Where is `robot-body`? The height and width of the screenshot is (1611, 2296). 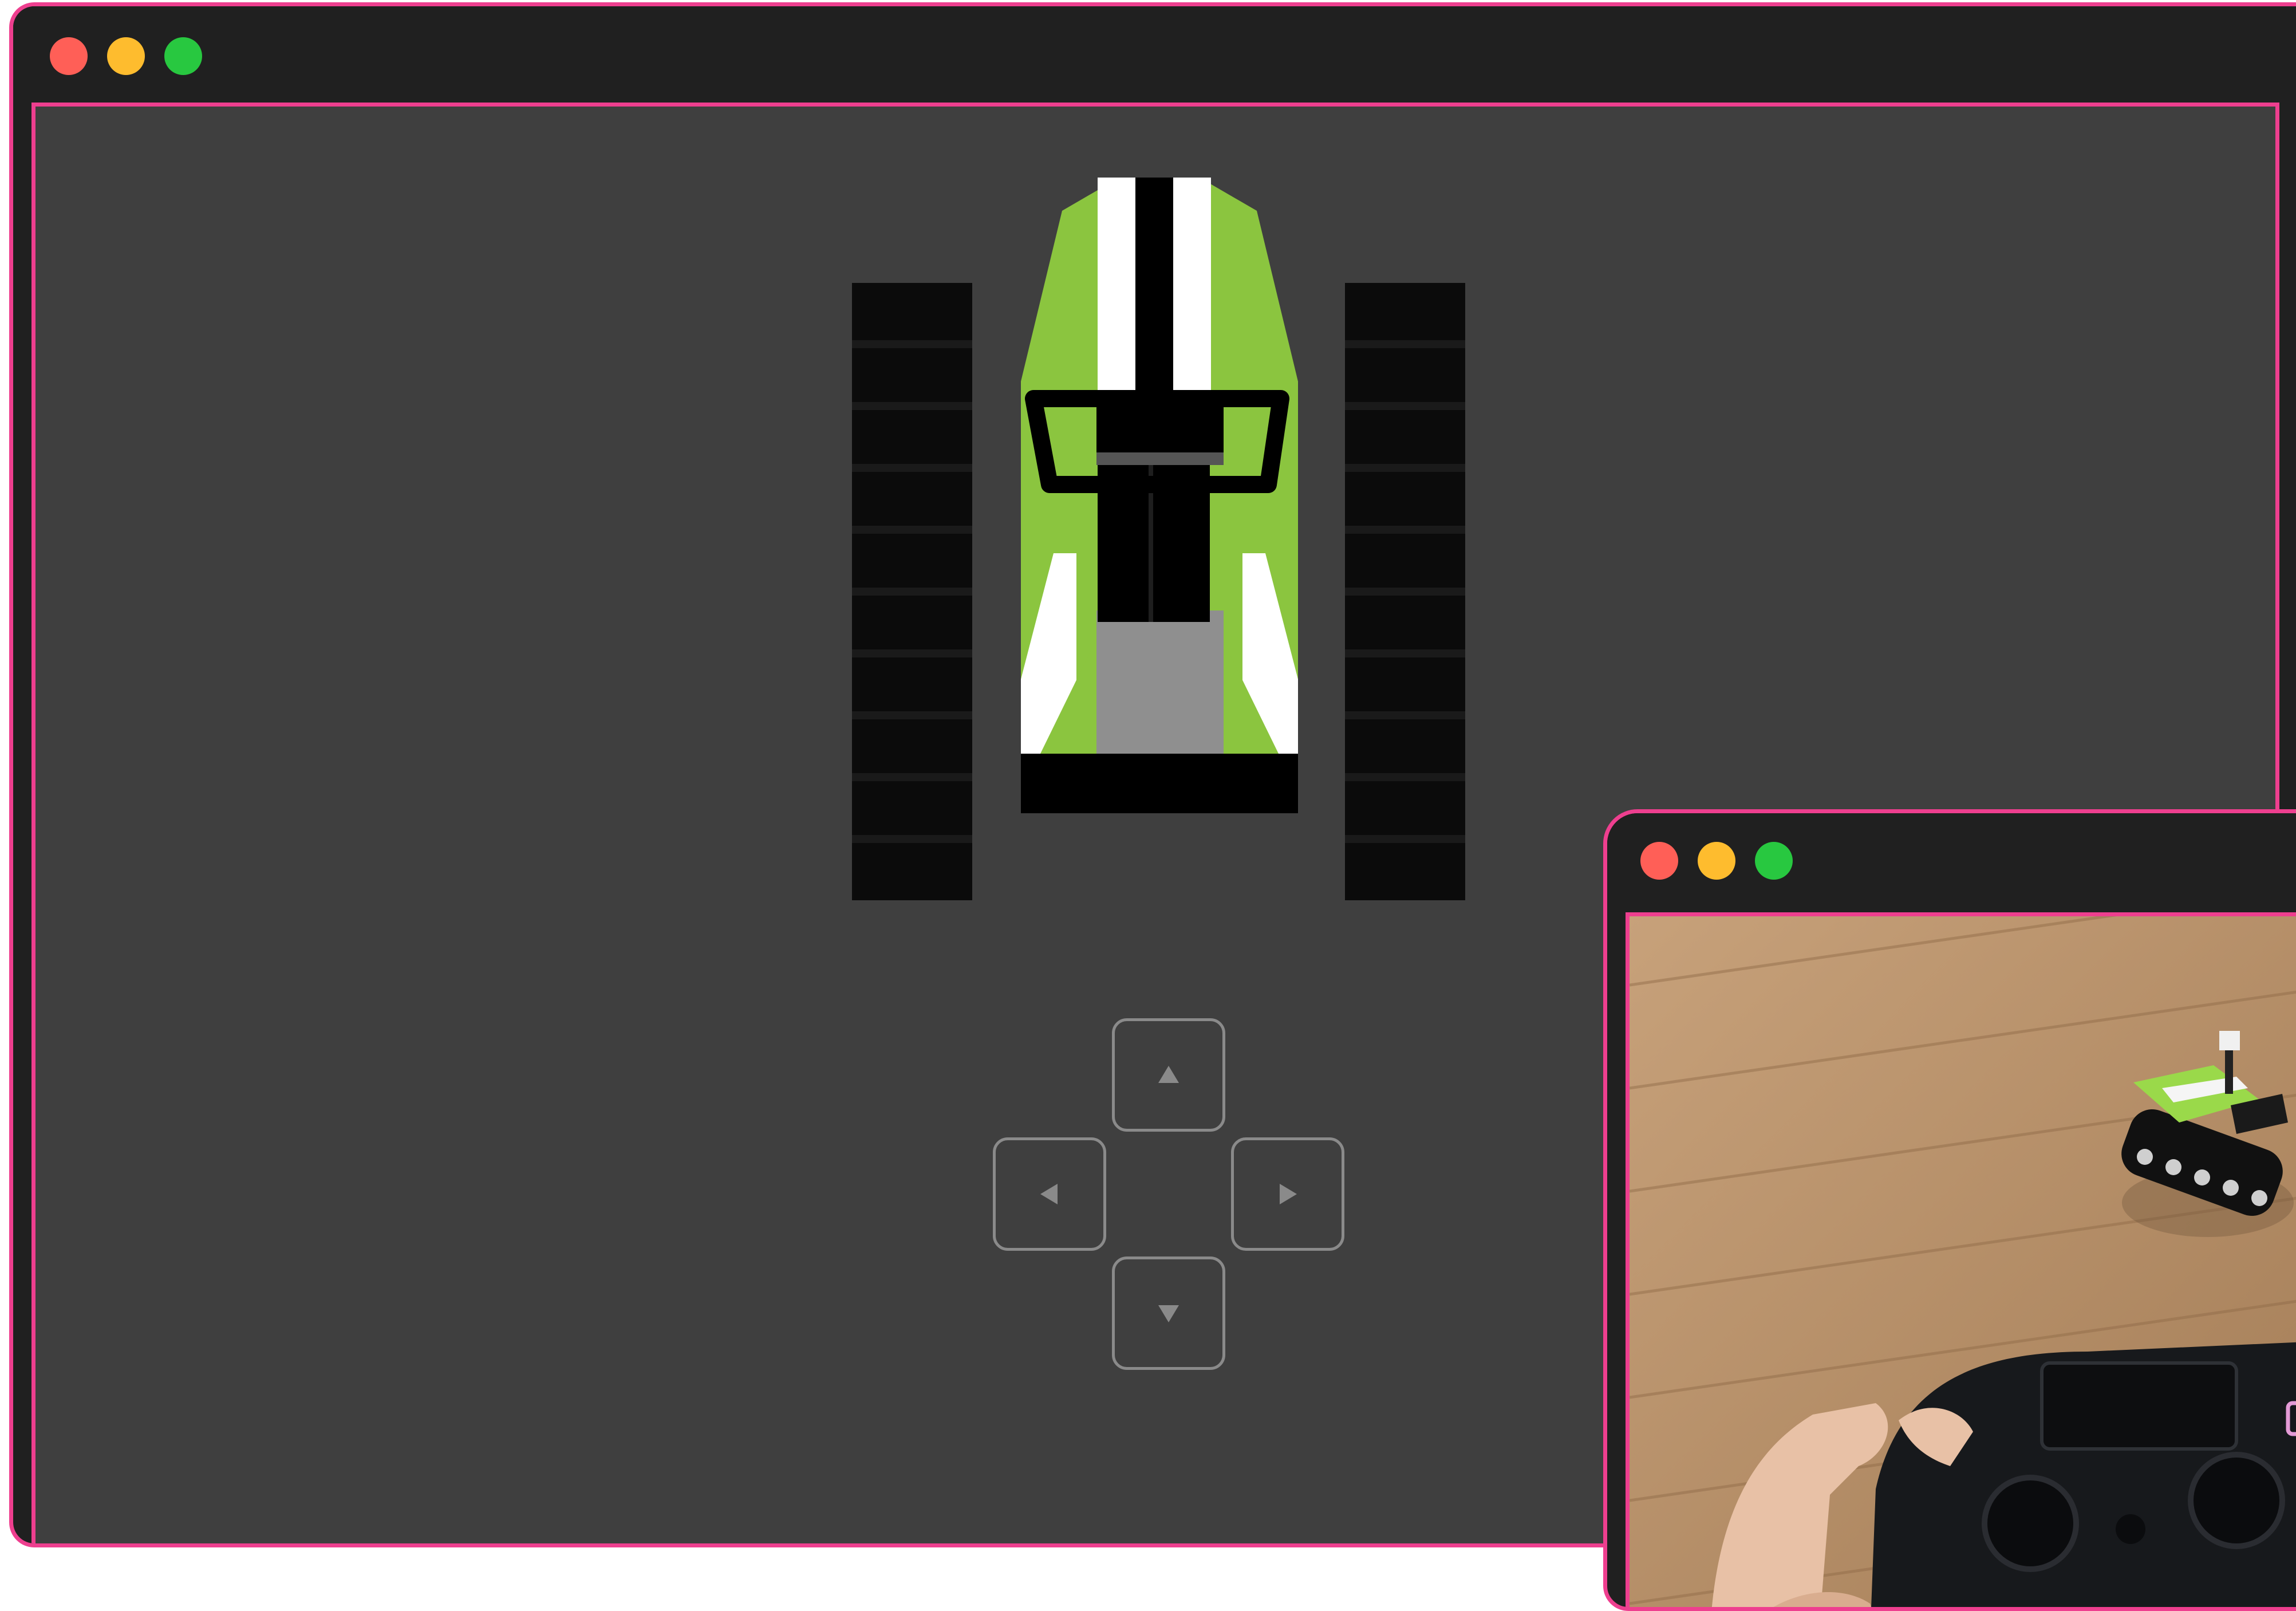 robot-body is located at coordinates (1160, 496).